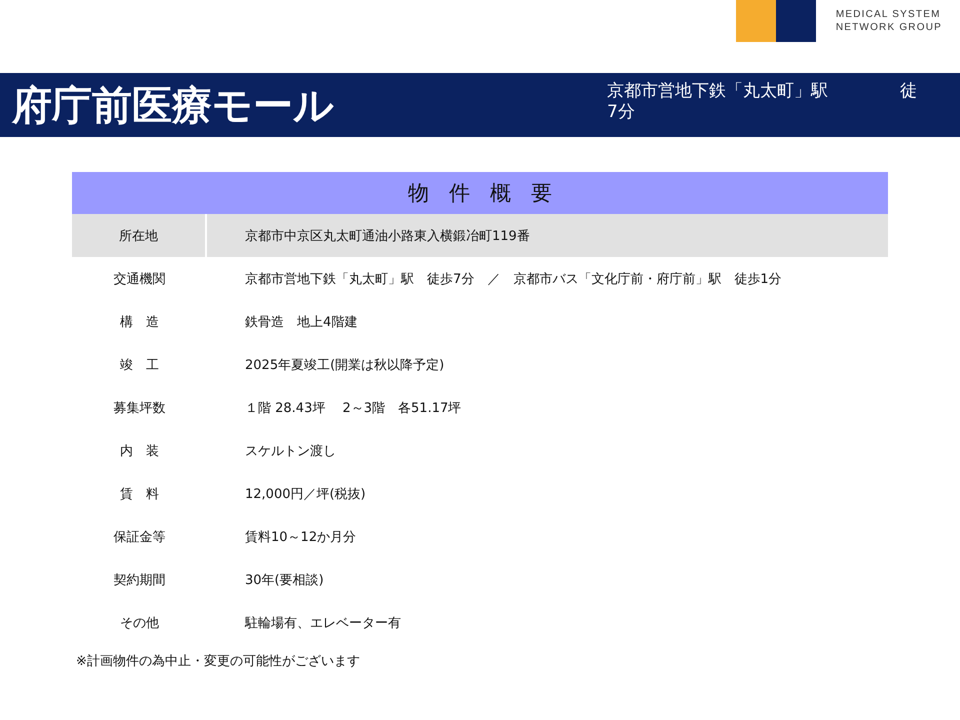 Image resolution: width=960 pixels, height=720 pixels. What do you see at coordinates (387, 237) in the screenshot?
I see `row-value: 京都市中京区丸太町通油小路東入横鍛冶町119番` at bounding box center [387, 237].